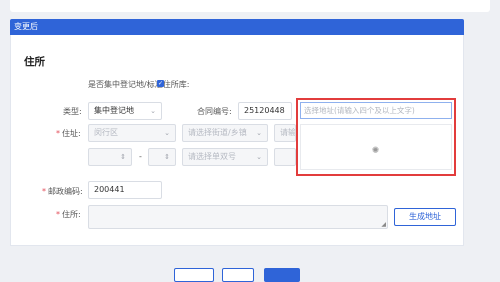 The height and width of the screenshot is (282, 500). What do you see at coordinates (425, 217) in the screenshot?
I see `generate-address-button: 生成地址` at bounding box center [425, 217].